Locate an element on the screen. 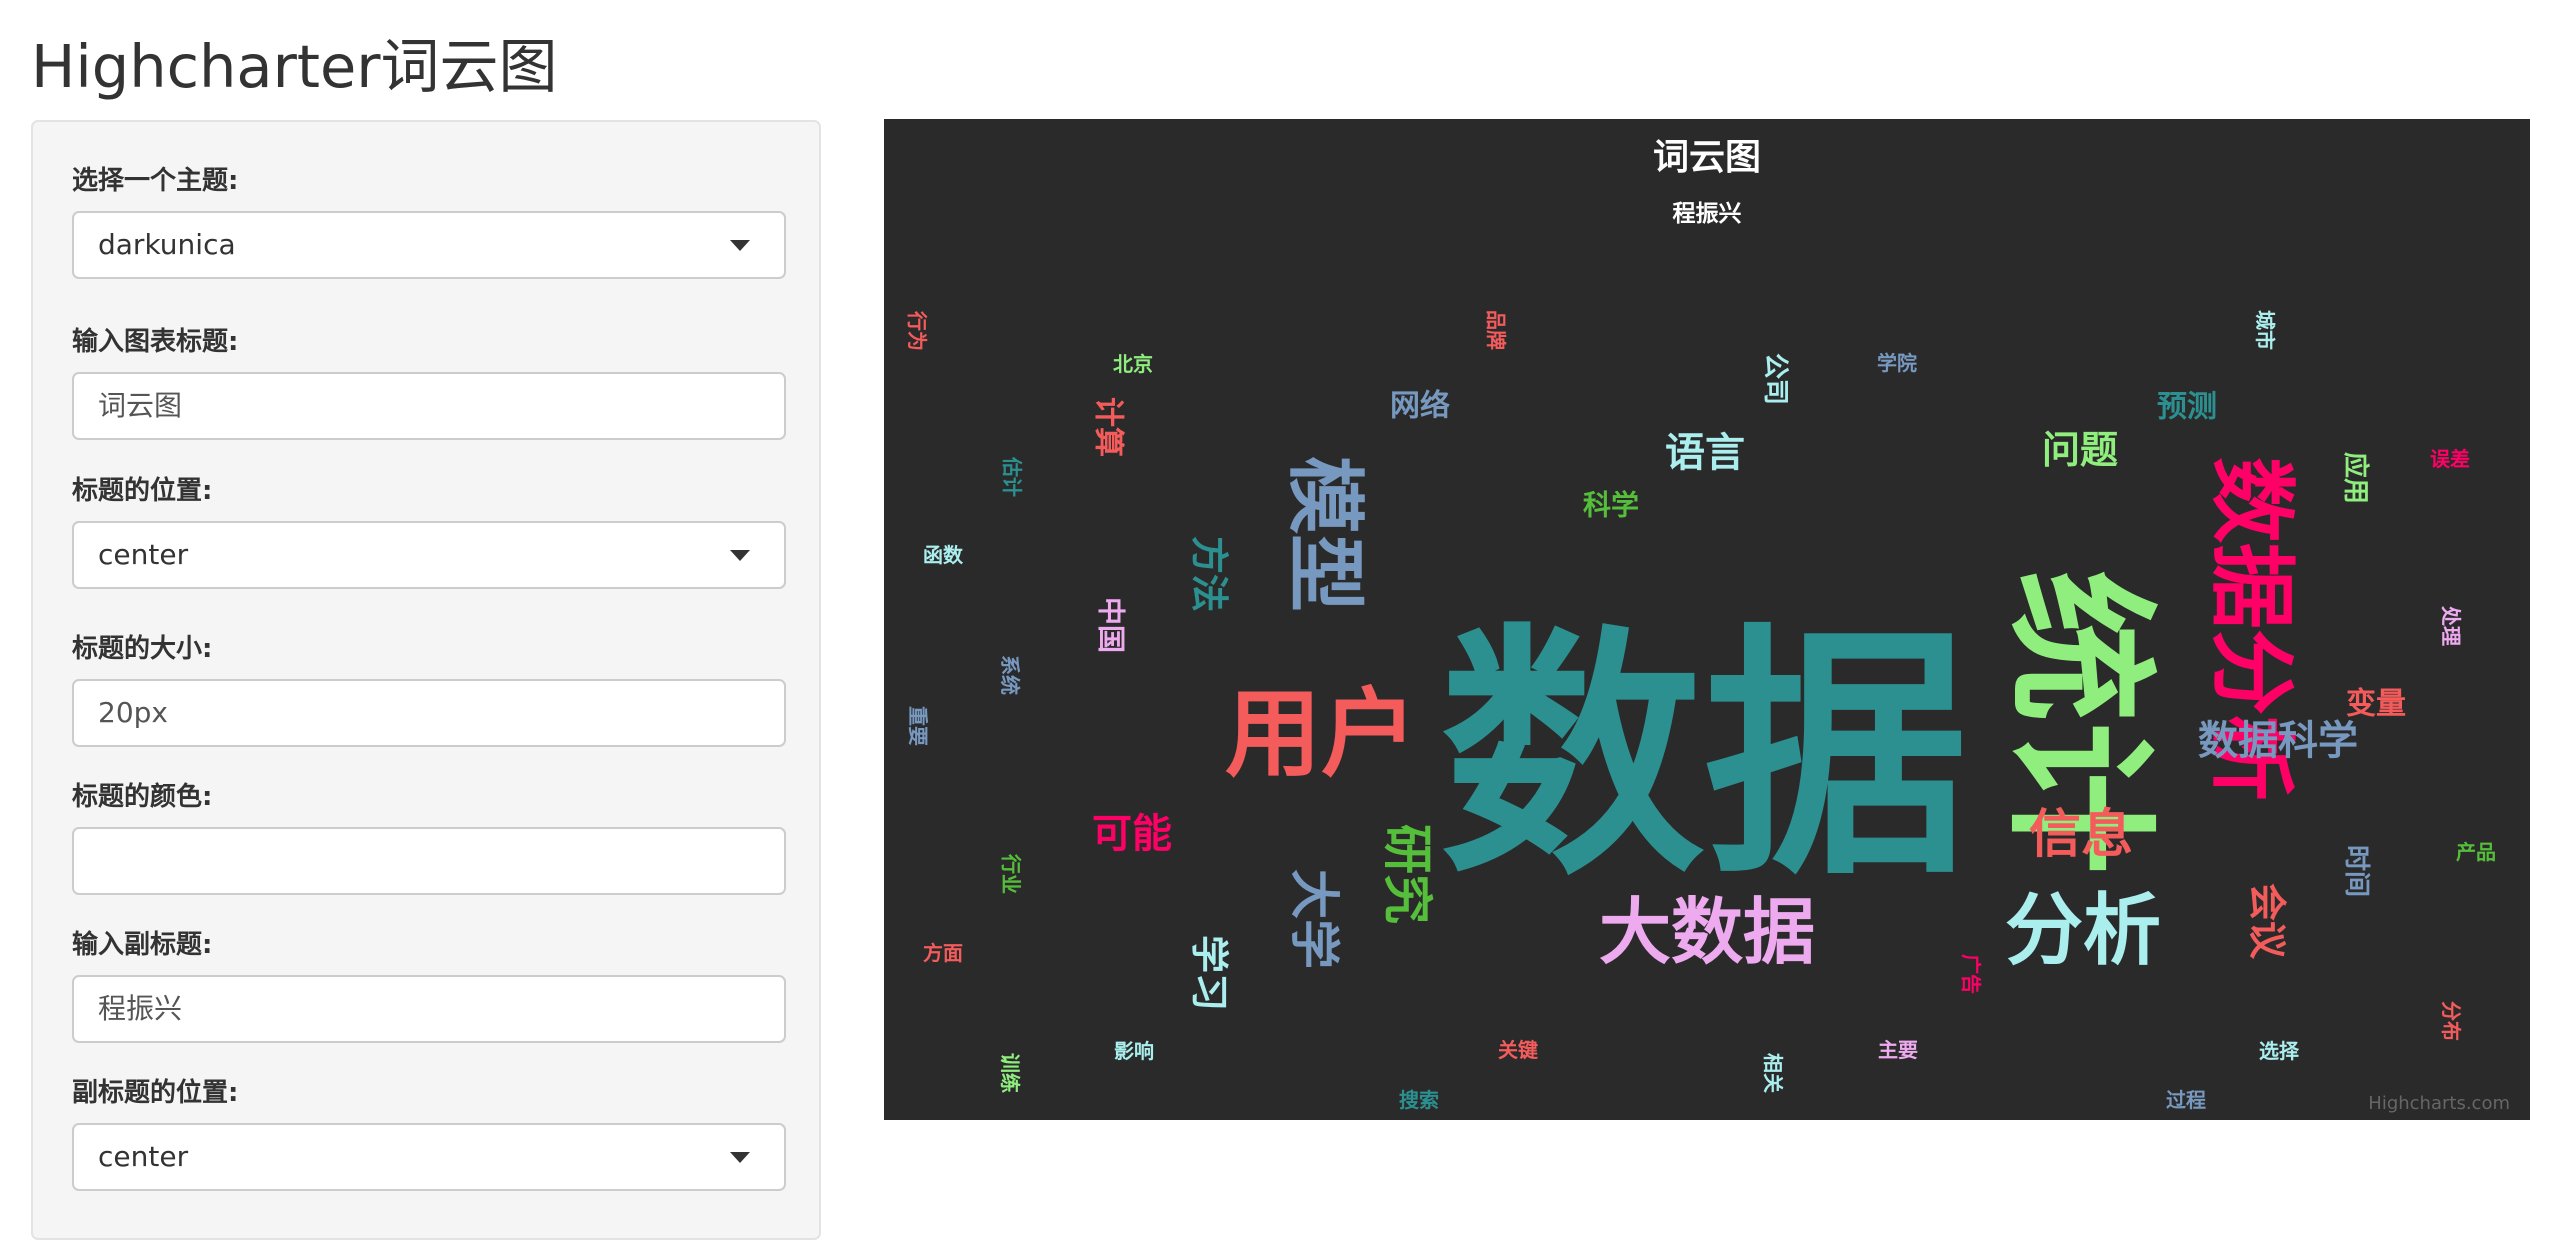 The image size is (2560, 1240). word-12: 可能 is located at coordinates (1132, 834).